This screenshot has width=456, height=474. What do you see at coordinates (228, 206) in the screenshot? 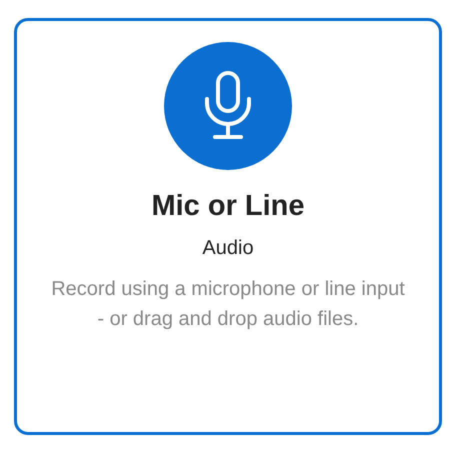
I see `card-title: Mic or Line` at bounding box center [228, 206].